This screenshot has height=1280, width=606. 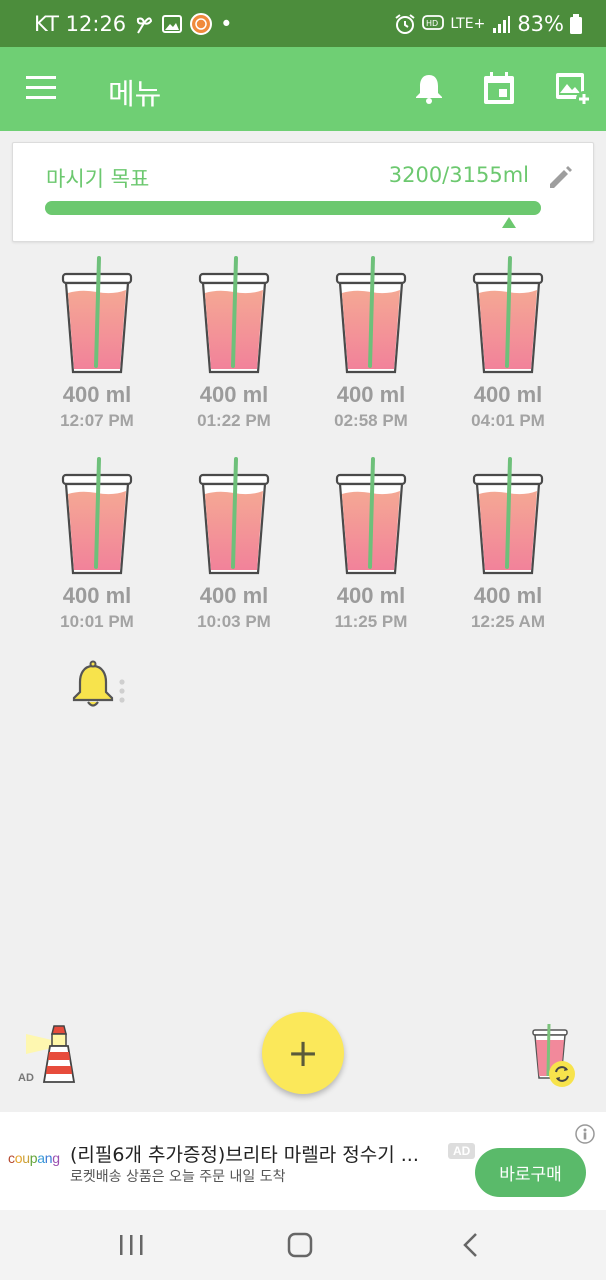 What do you see at coordinates (371, 420) in the screenshot?
I see `drink-time: 02:58 PM` at bounding box center [371, 420].